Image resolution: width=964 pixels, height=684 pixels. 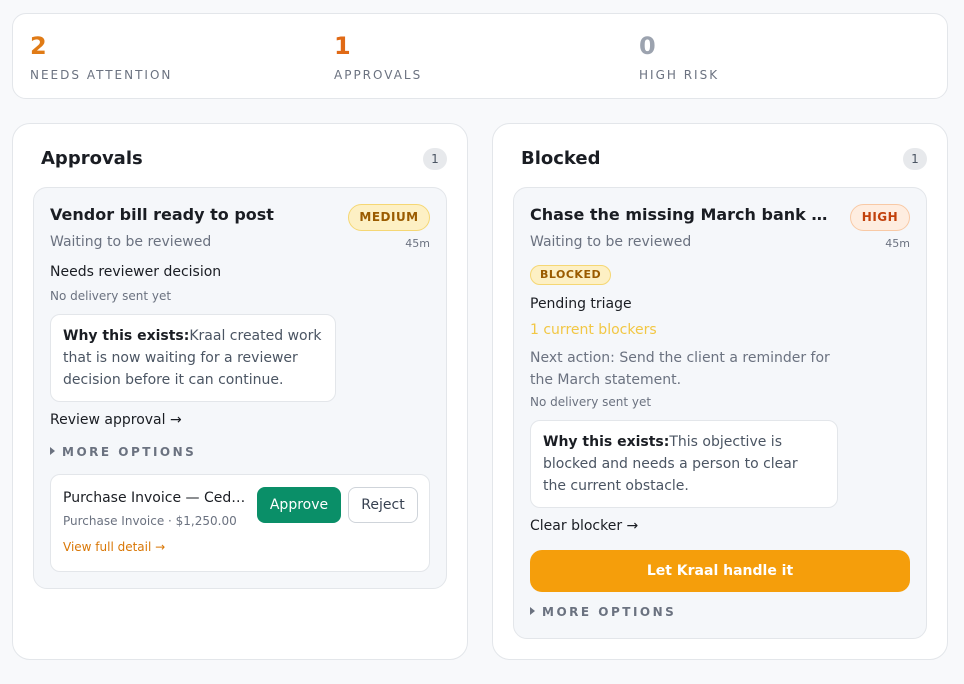 What do you see at coordinates (593, 330) in the screenshot?
I see `blockers-count: 1 current blockers` at bounding box center [593, 330].